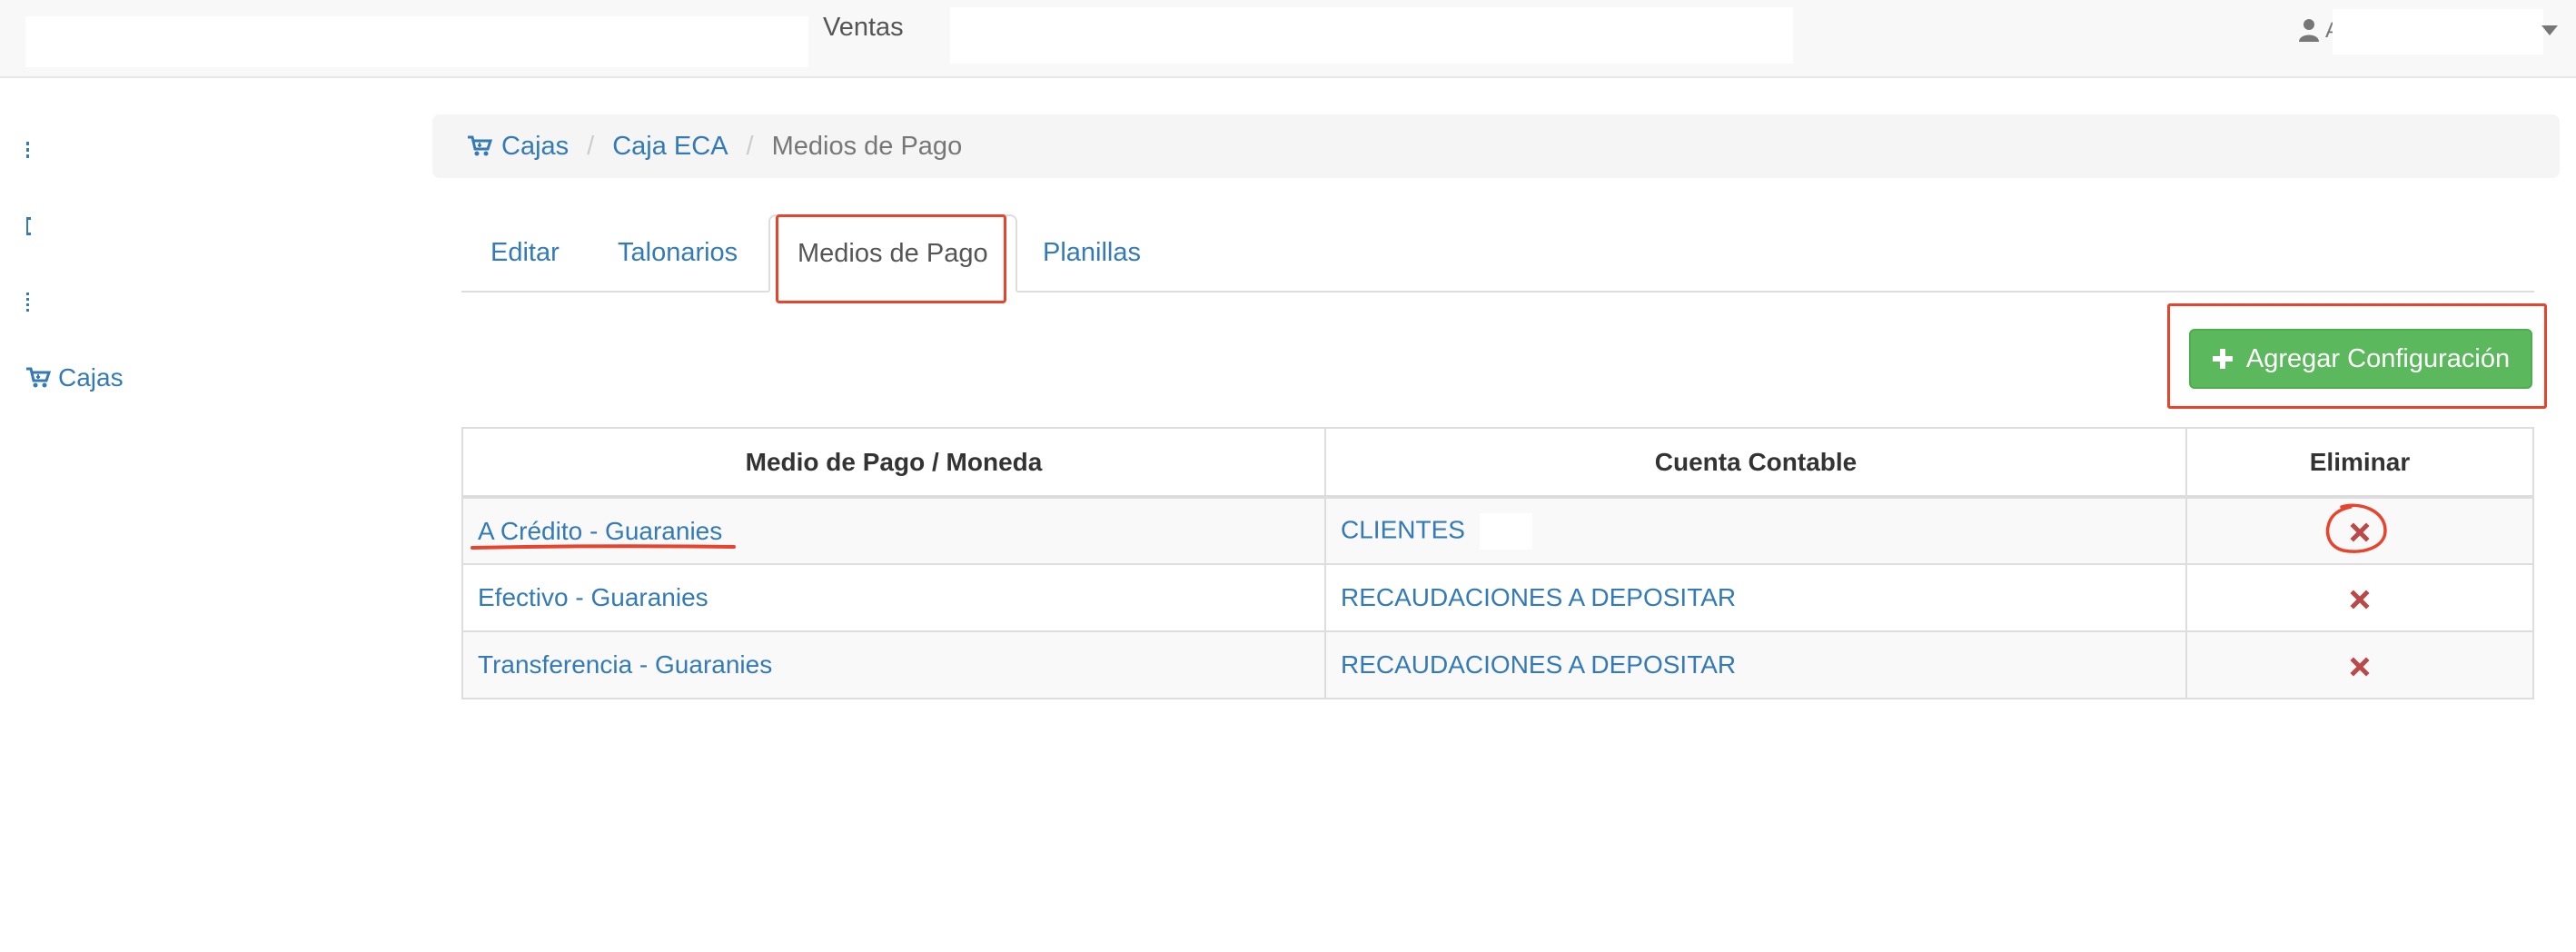 This screenshot has height=952, width=2576. Describe the element at coordinates (1505, 531) in the screenshot. I see `redacted-text` at that location.